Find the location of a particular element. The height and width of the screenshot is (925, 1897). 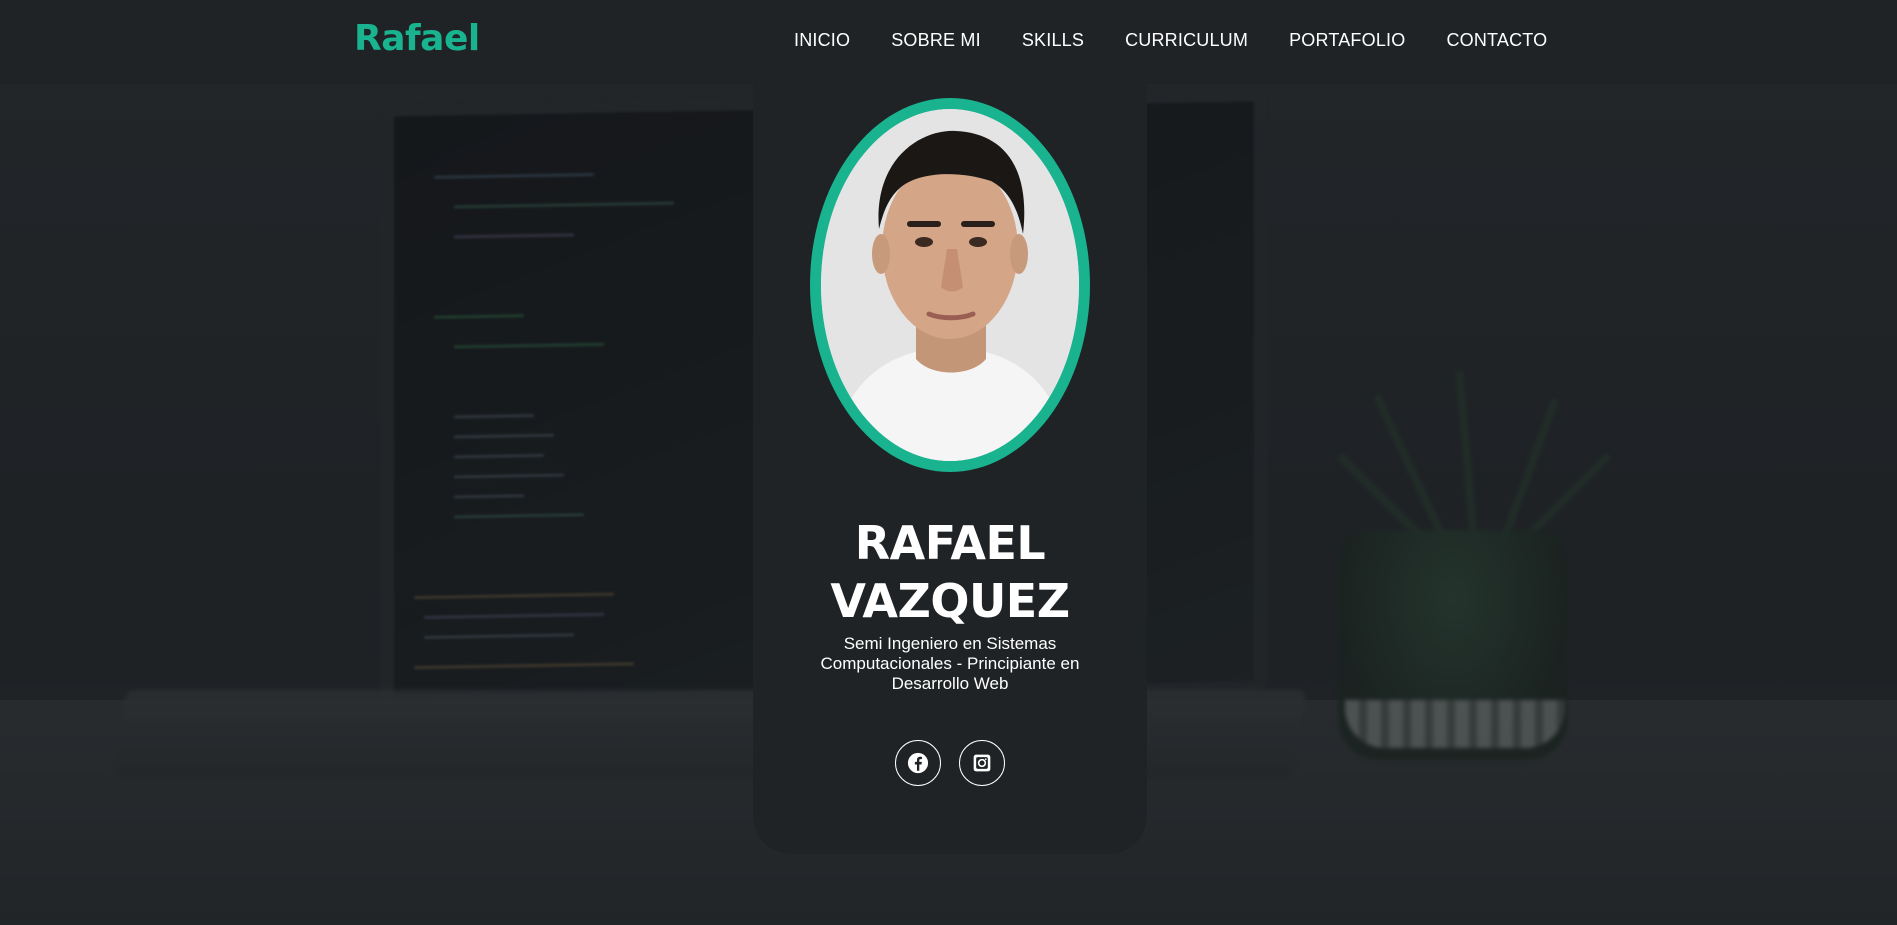

avatar-ring is located at coordinates (950, 285).